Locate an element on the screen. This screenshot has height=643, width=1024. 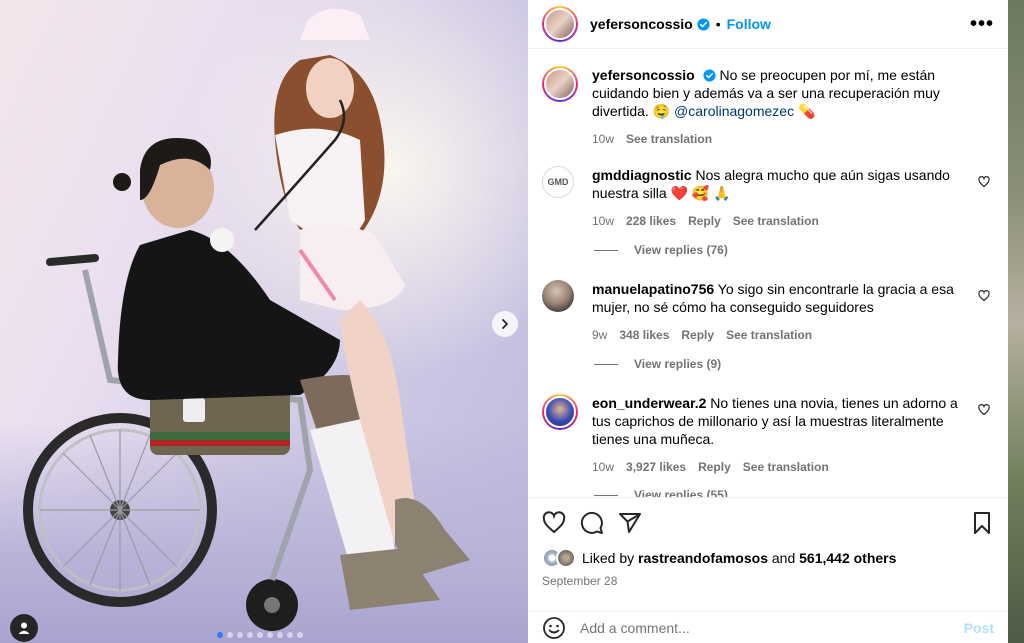
post-header: yefersoncossio • Follow ••• is located at coordinates (768, 24).